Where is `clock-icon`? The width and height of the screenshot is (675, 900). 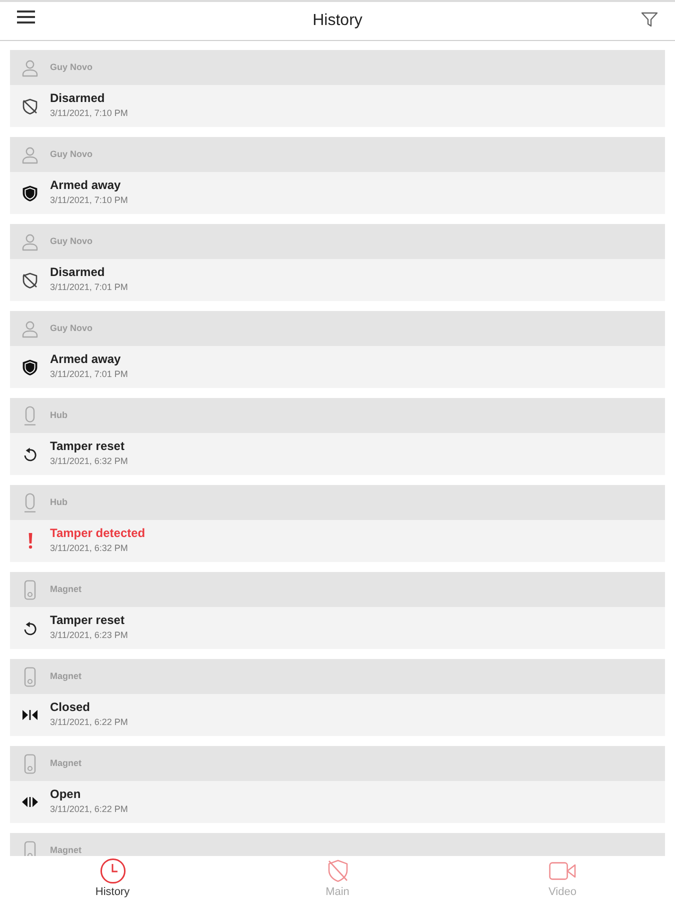 clock-icon is located at coordinates (113, 871).